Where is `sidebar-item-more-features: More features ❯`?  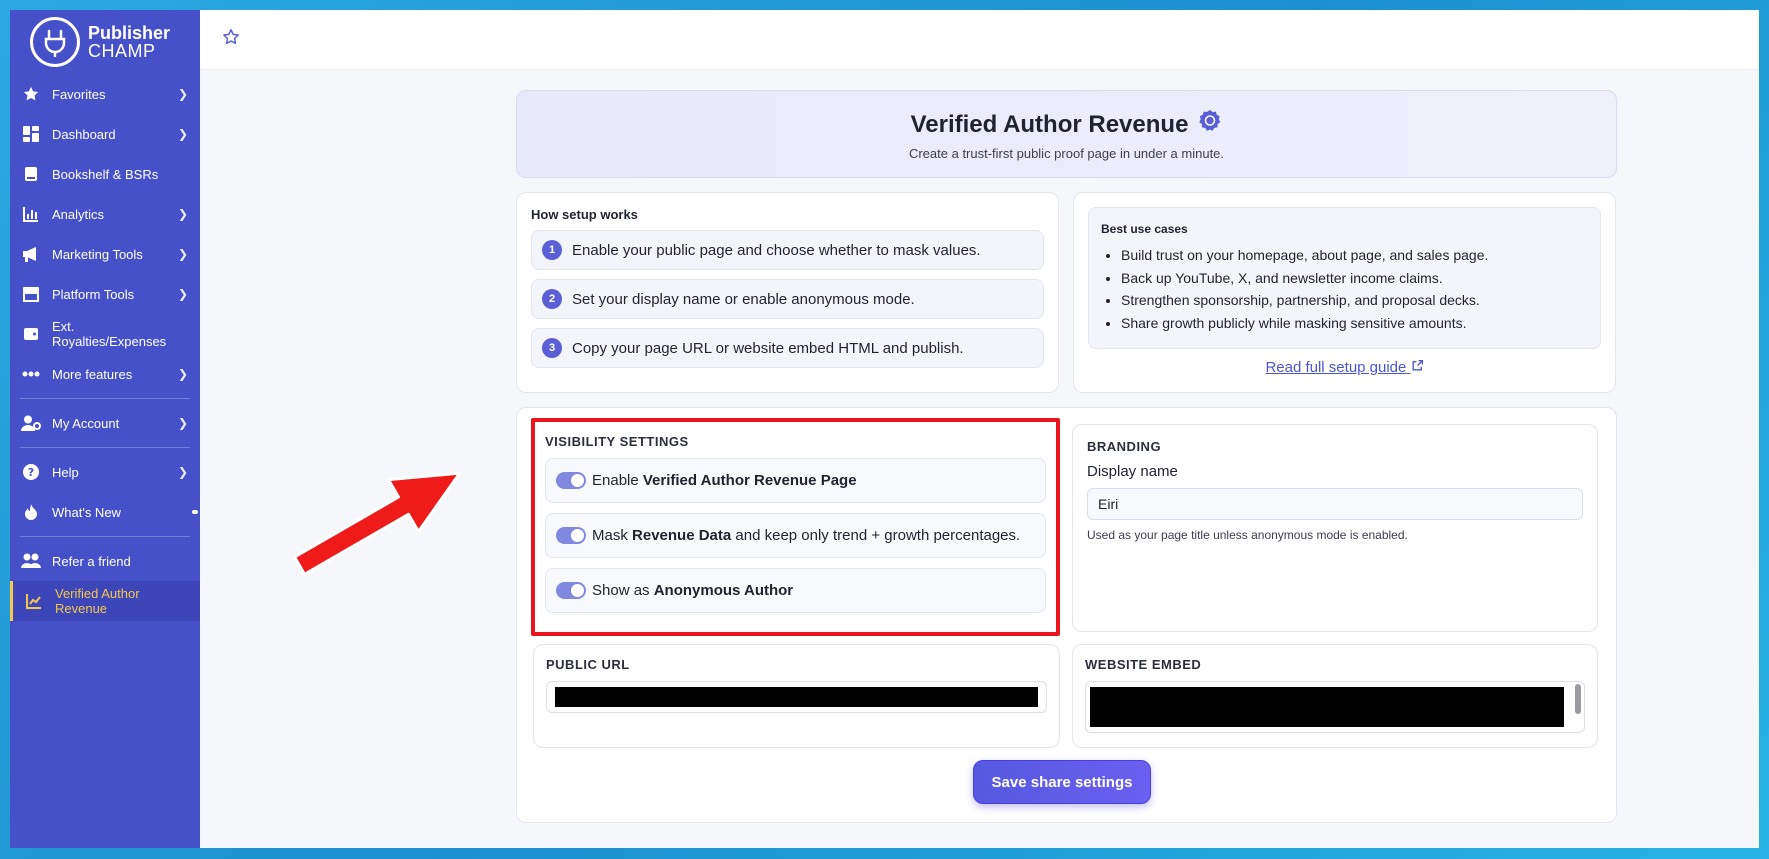
sidebar-item-more-features: More features ❯ is located at coordinates (105, 374).